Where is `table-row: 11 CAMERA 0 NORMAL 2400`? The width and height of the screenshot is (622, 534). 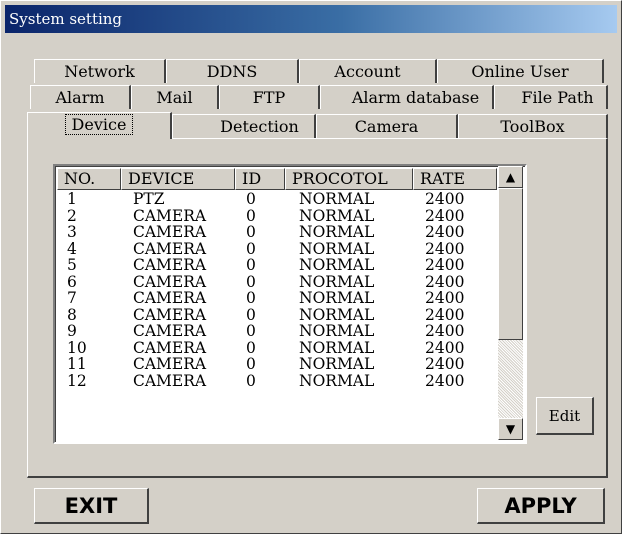
table-row: 11 CAMERA 0 NORMAL 2400 is located at coordinates (291, 364).